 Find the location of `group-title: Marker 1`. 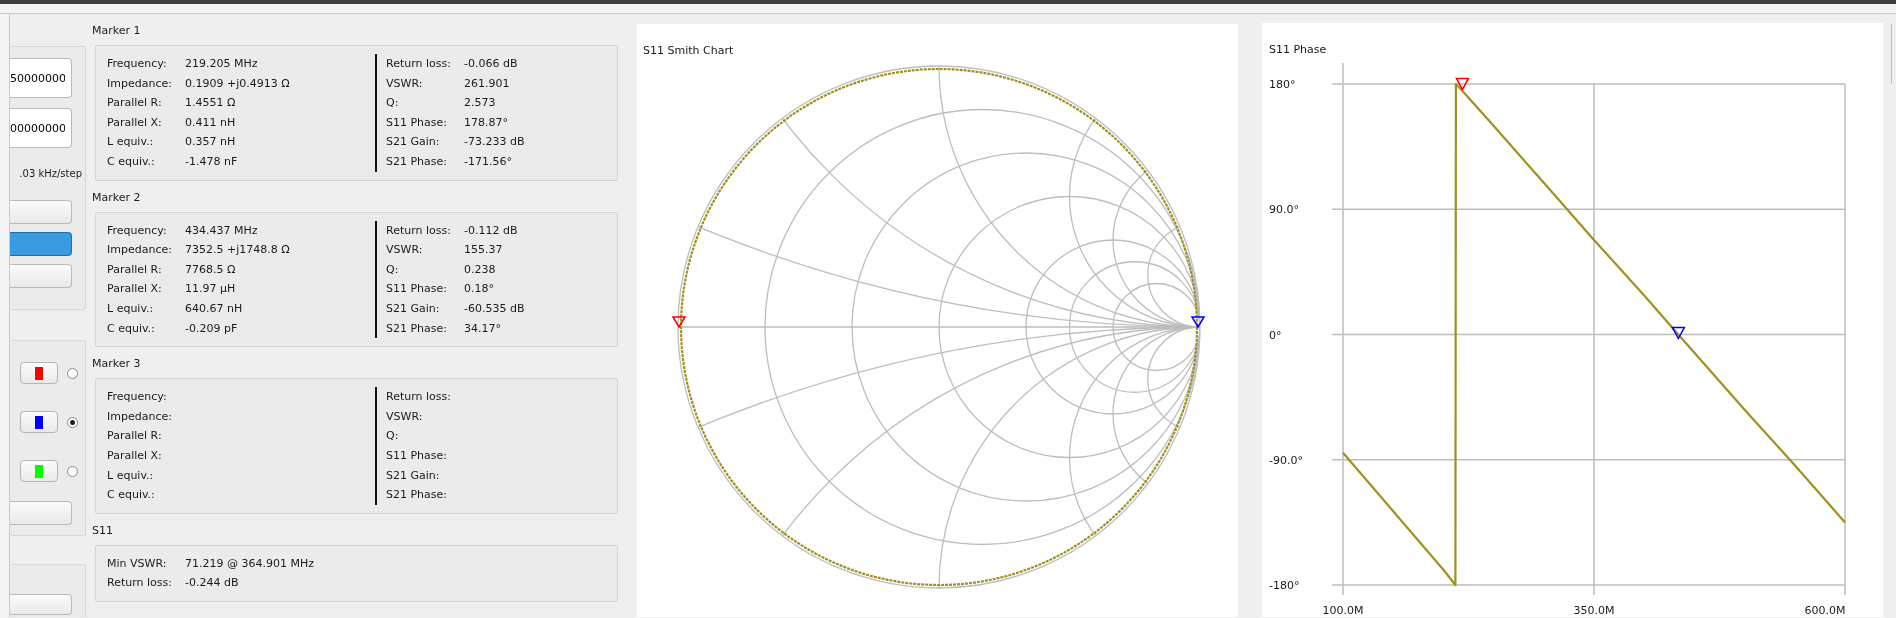

group-title: Marker 1 is located at coordinates (117, 30).